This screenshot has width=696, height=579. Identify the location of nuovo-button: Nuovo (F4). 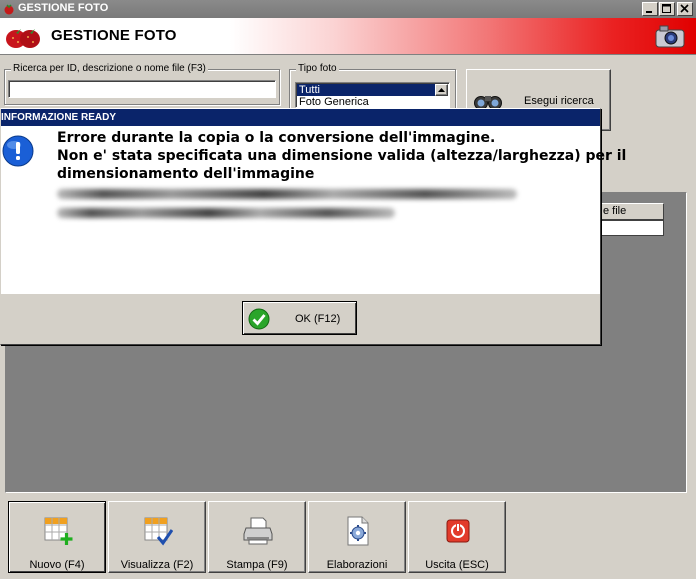
(57, 537).